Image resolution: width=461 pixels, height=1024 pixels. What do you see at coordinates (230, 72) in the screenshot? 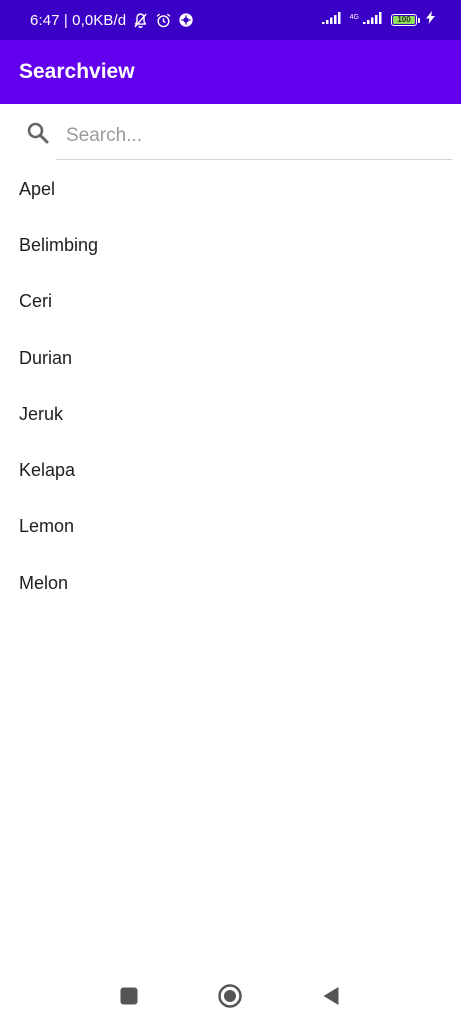
I see `app-bar: Searchview` at bounding box center [230, 72].